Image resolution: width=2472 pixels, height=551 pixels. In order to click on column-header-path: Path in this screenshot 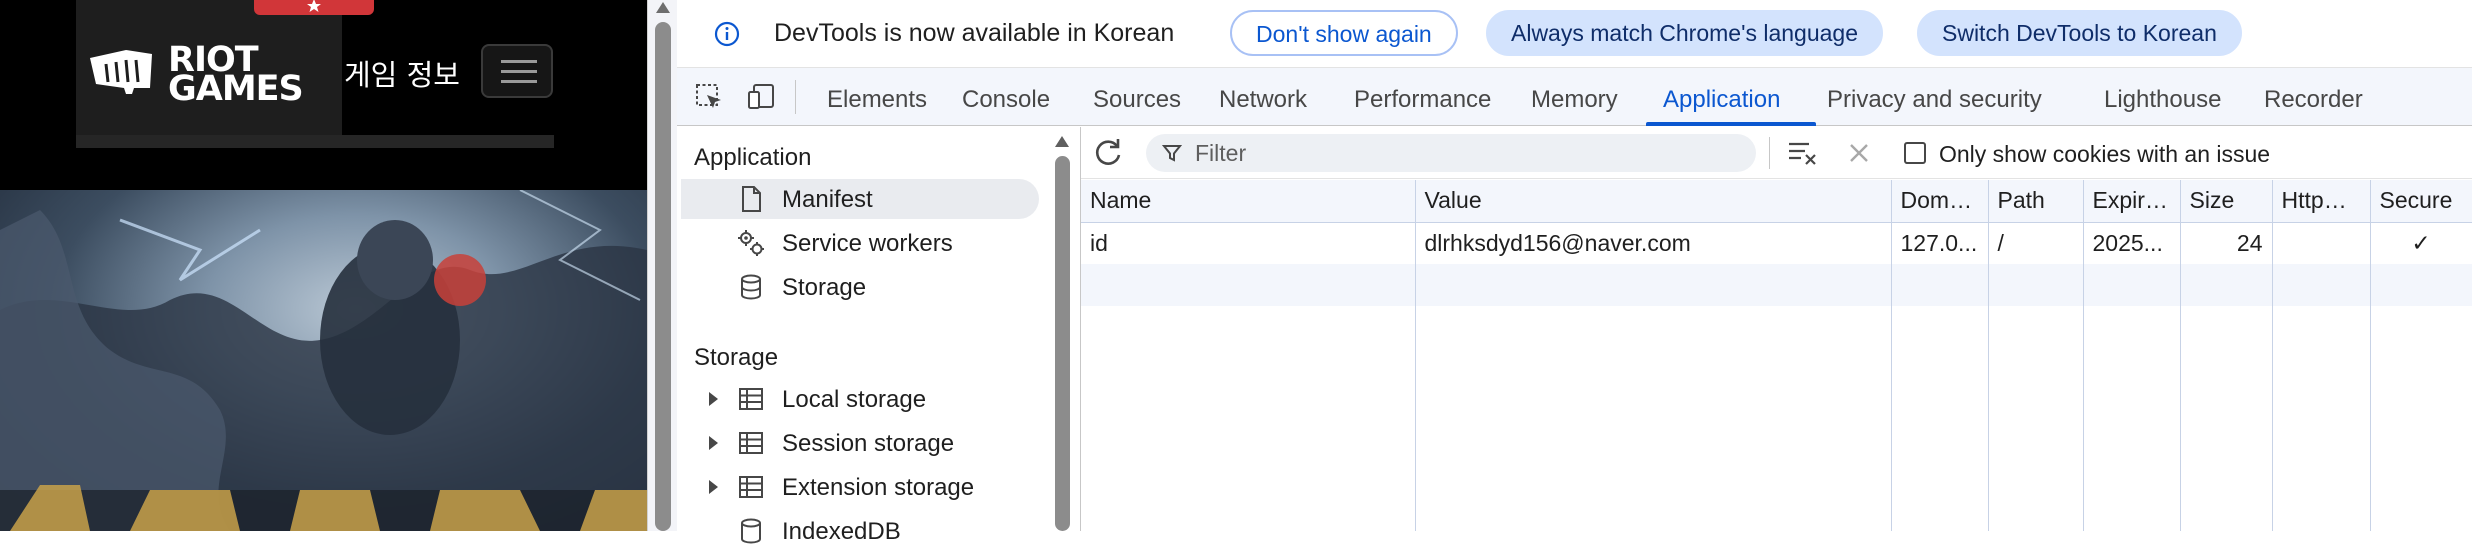, I will do `click(2036, 201)`.